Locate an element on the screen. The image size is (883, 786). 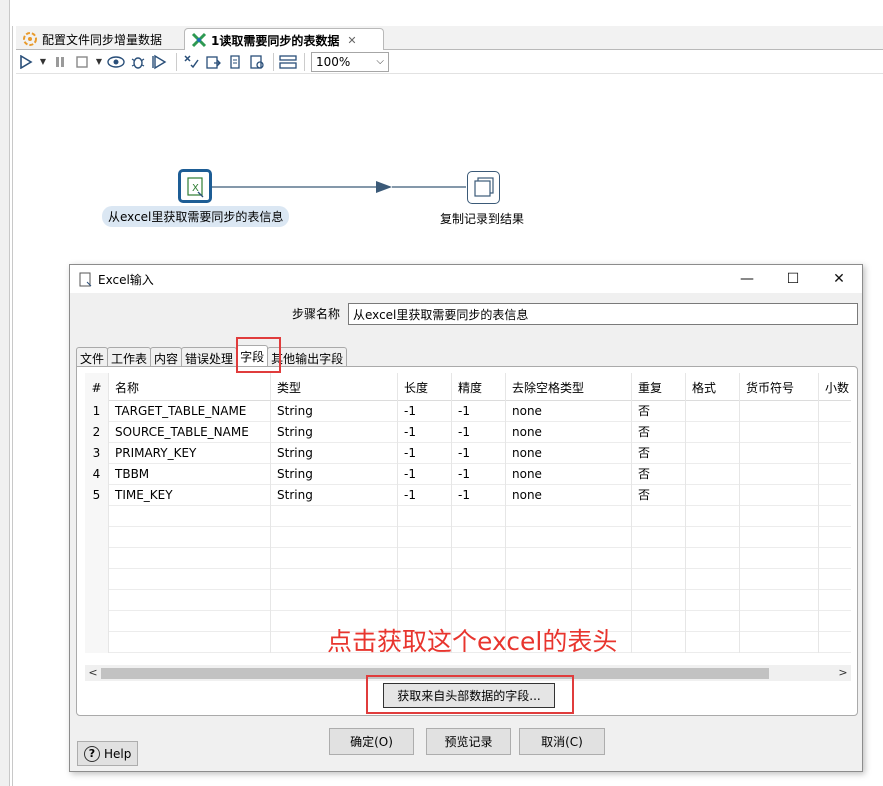
scroll-left-icon: < is located at coordinates (93, 673).